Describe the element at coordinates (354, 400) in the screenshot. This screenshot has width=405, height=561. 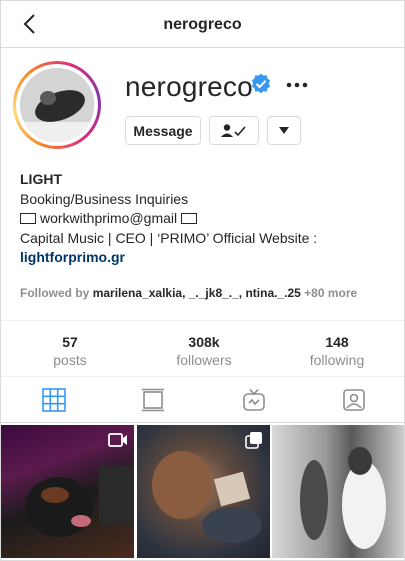
I see `tab-tagged-icon` at that location.